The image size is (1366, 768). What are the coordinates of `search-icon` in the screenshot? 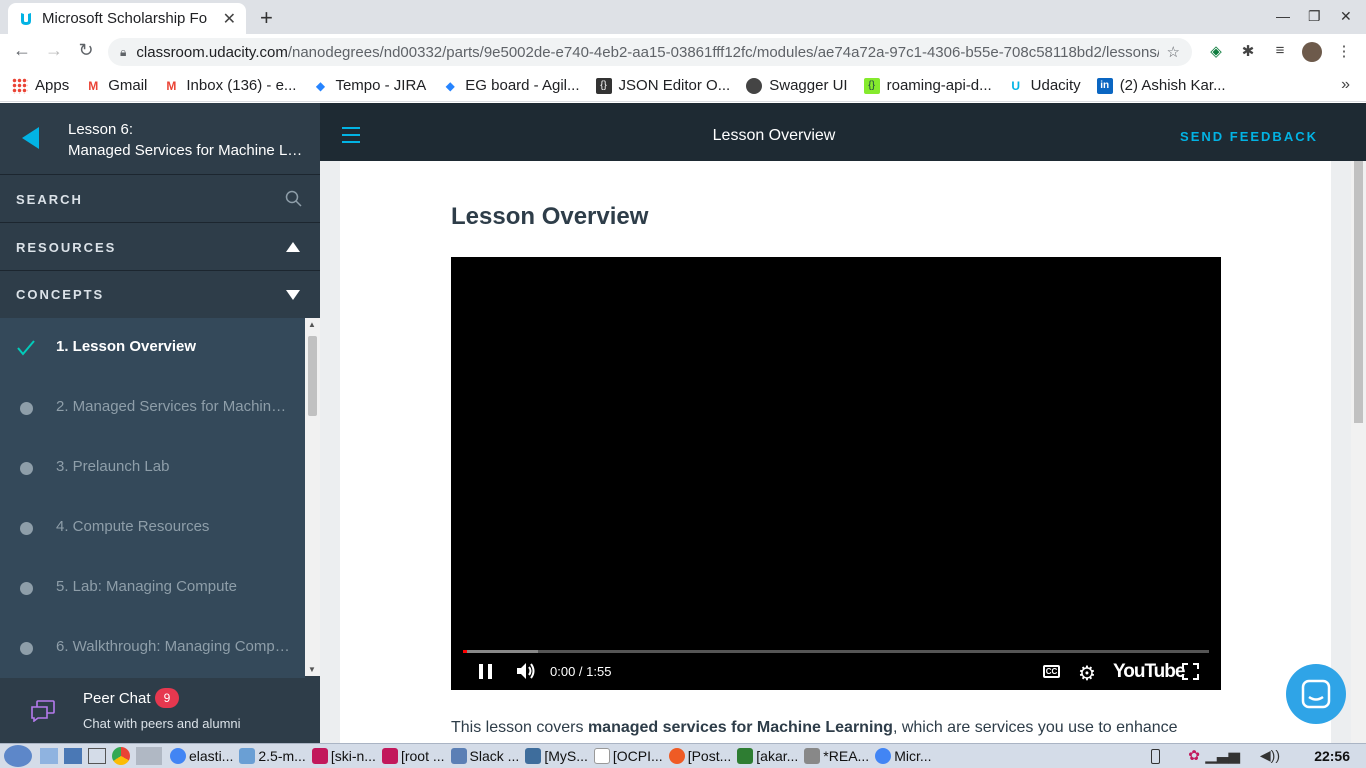 It's located at (293, 198).